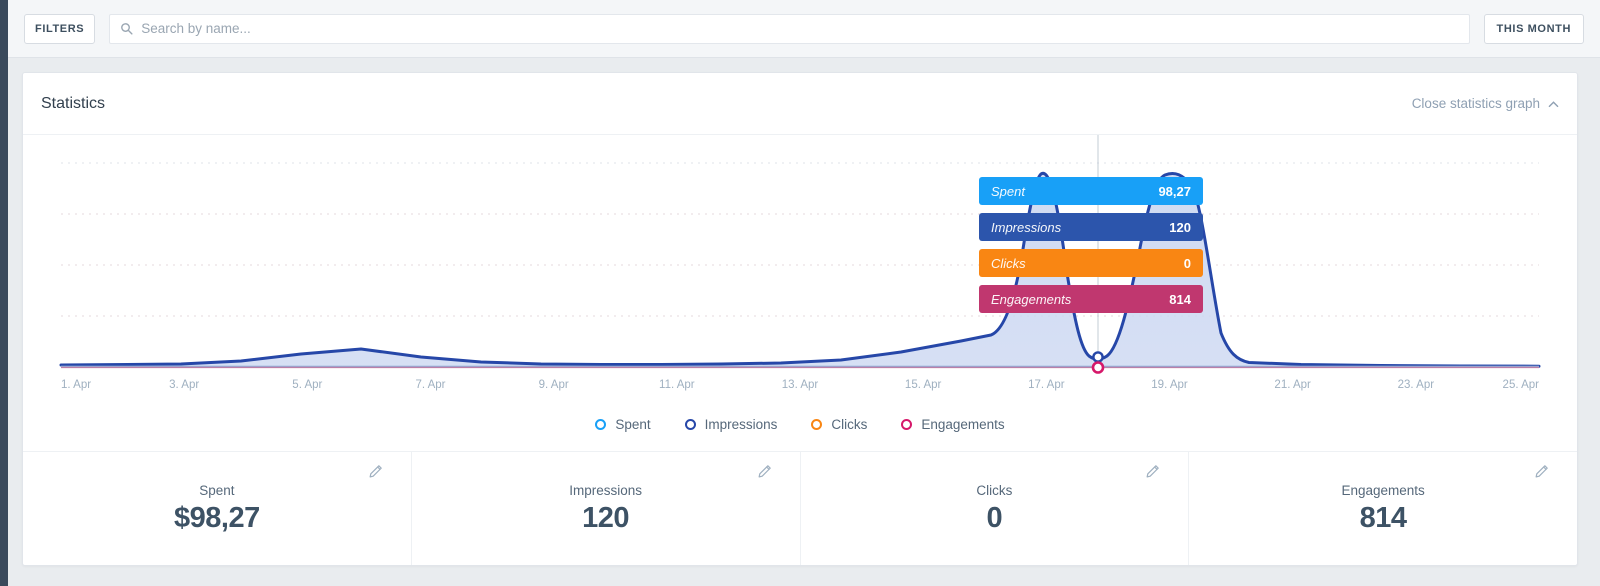 The height and width of the screenshot is (586, 1600). I want to click on x-axis-tick: 1. Apr, so click(76, 385).